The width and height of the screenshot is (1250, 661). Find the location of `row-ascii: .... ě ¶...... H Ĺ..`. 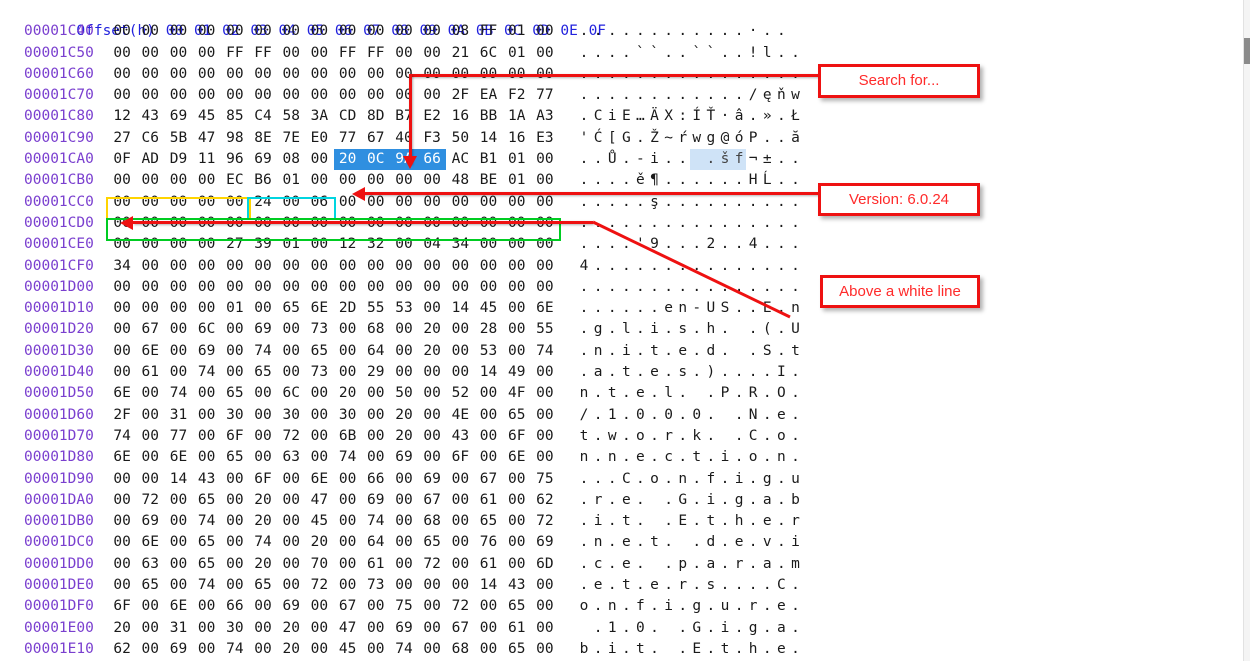

row-ascii: .... ě ¶...... H Ĺ.. is located at coordinates (689, 180).